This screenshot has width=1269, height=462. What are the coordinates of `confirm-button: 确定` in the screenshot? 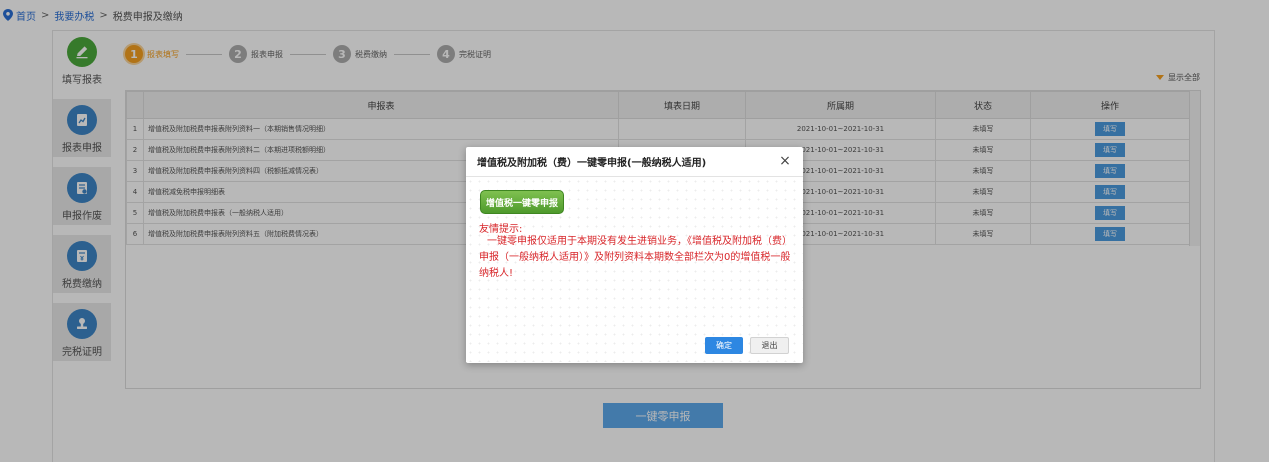 It's located at (724, 345).